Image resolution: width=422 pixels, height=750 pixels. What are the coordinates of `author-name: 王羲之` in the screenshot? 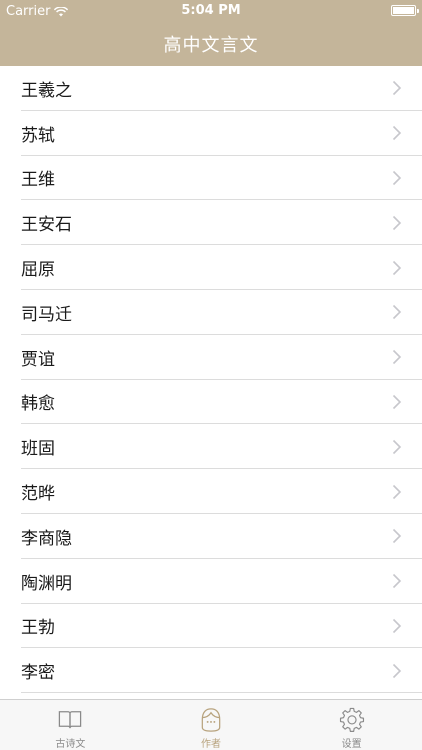 It's located at (46, 90).